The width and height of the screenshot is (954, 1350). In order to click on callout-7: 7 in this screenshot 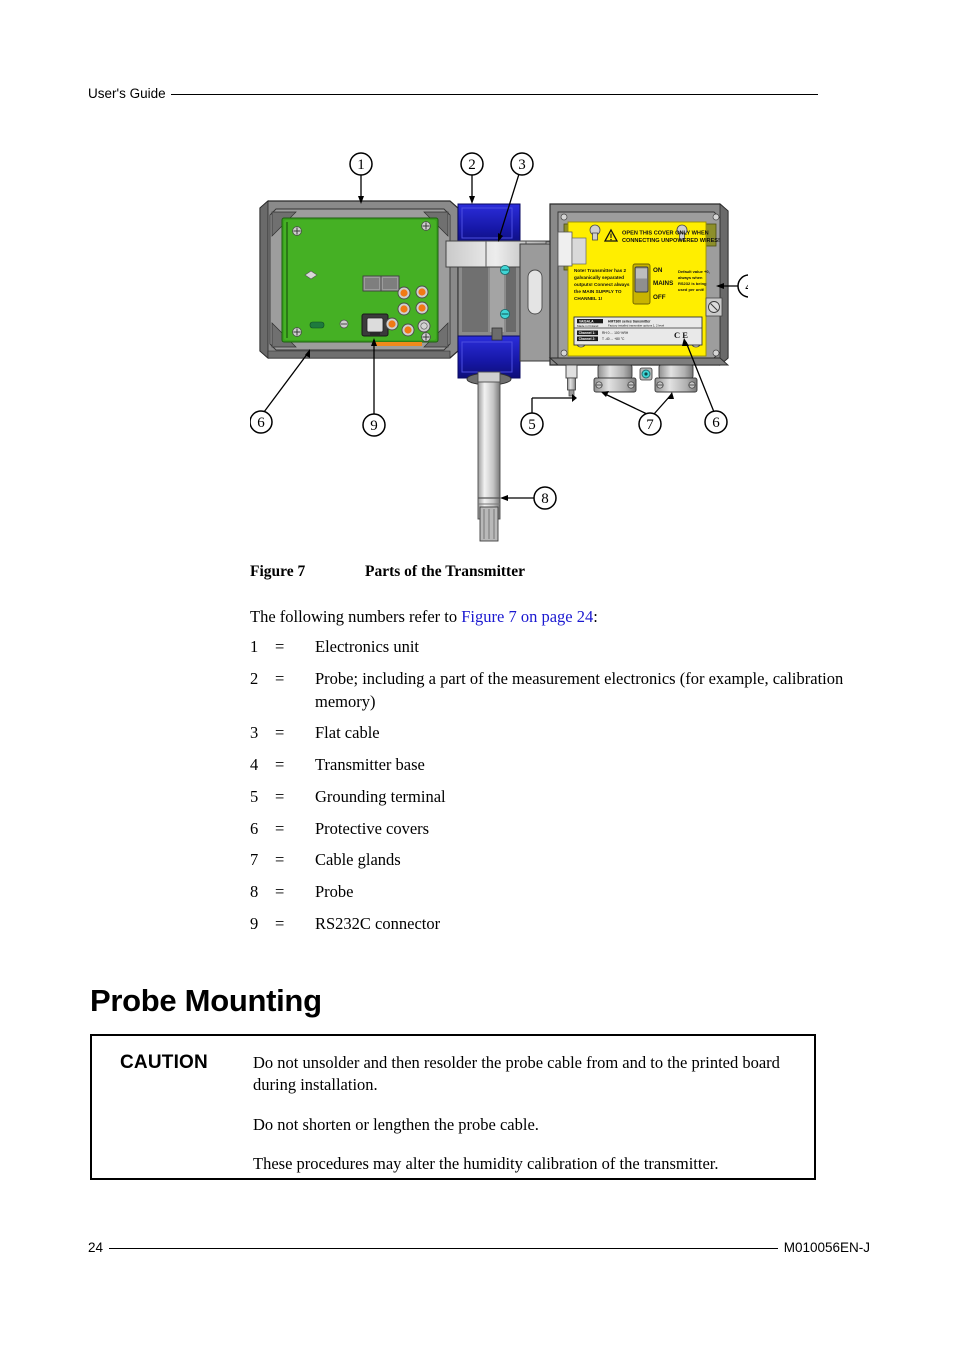, I will do `click(650, 424)`.